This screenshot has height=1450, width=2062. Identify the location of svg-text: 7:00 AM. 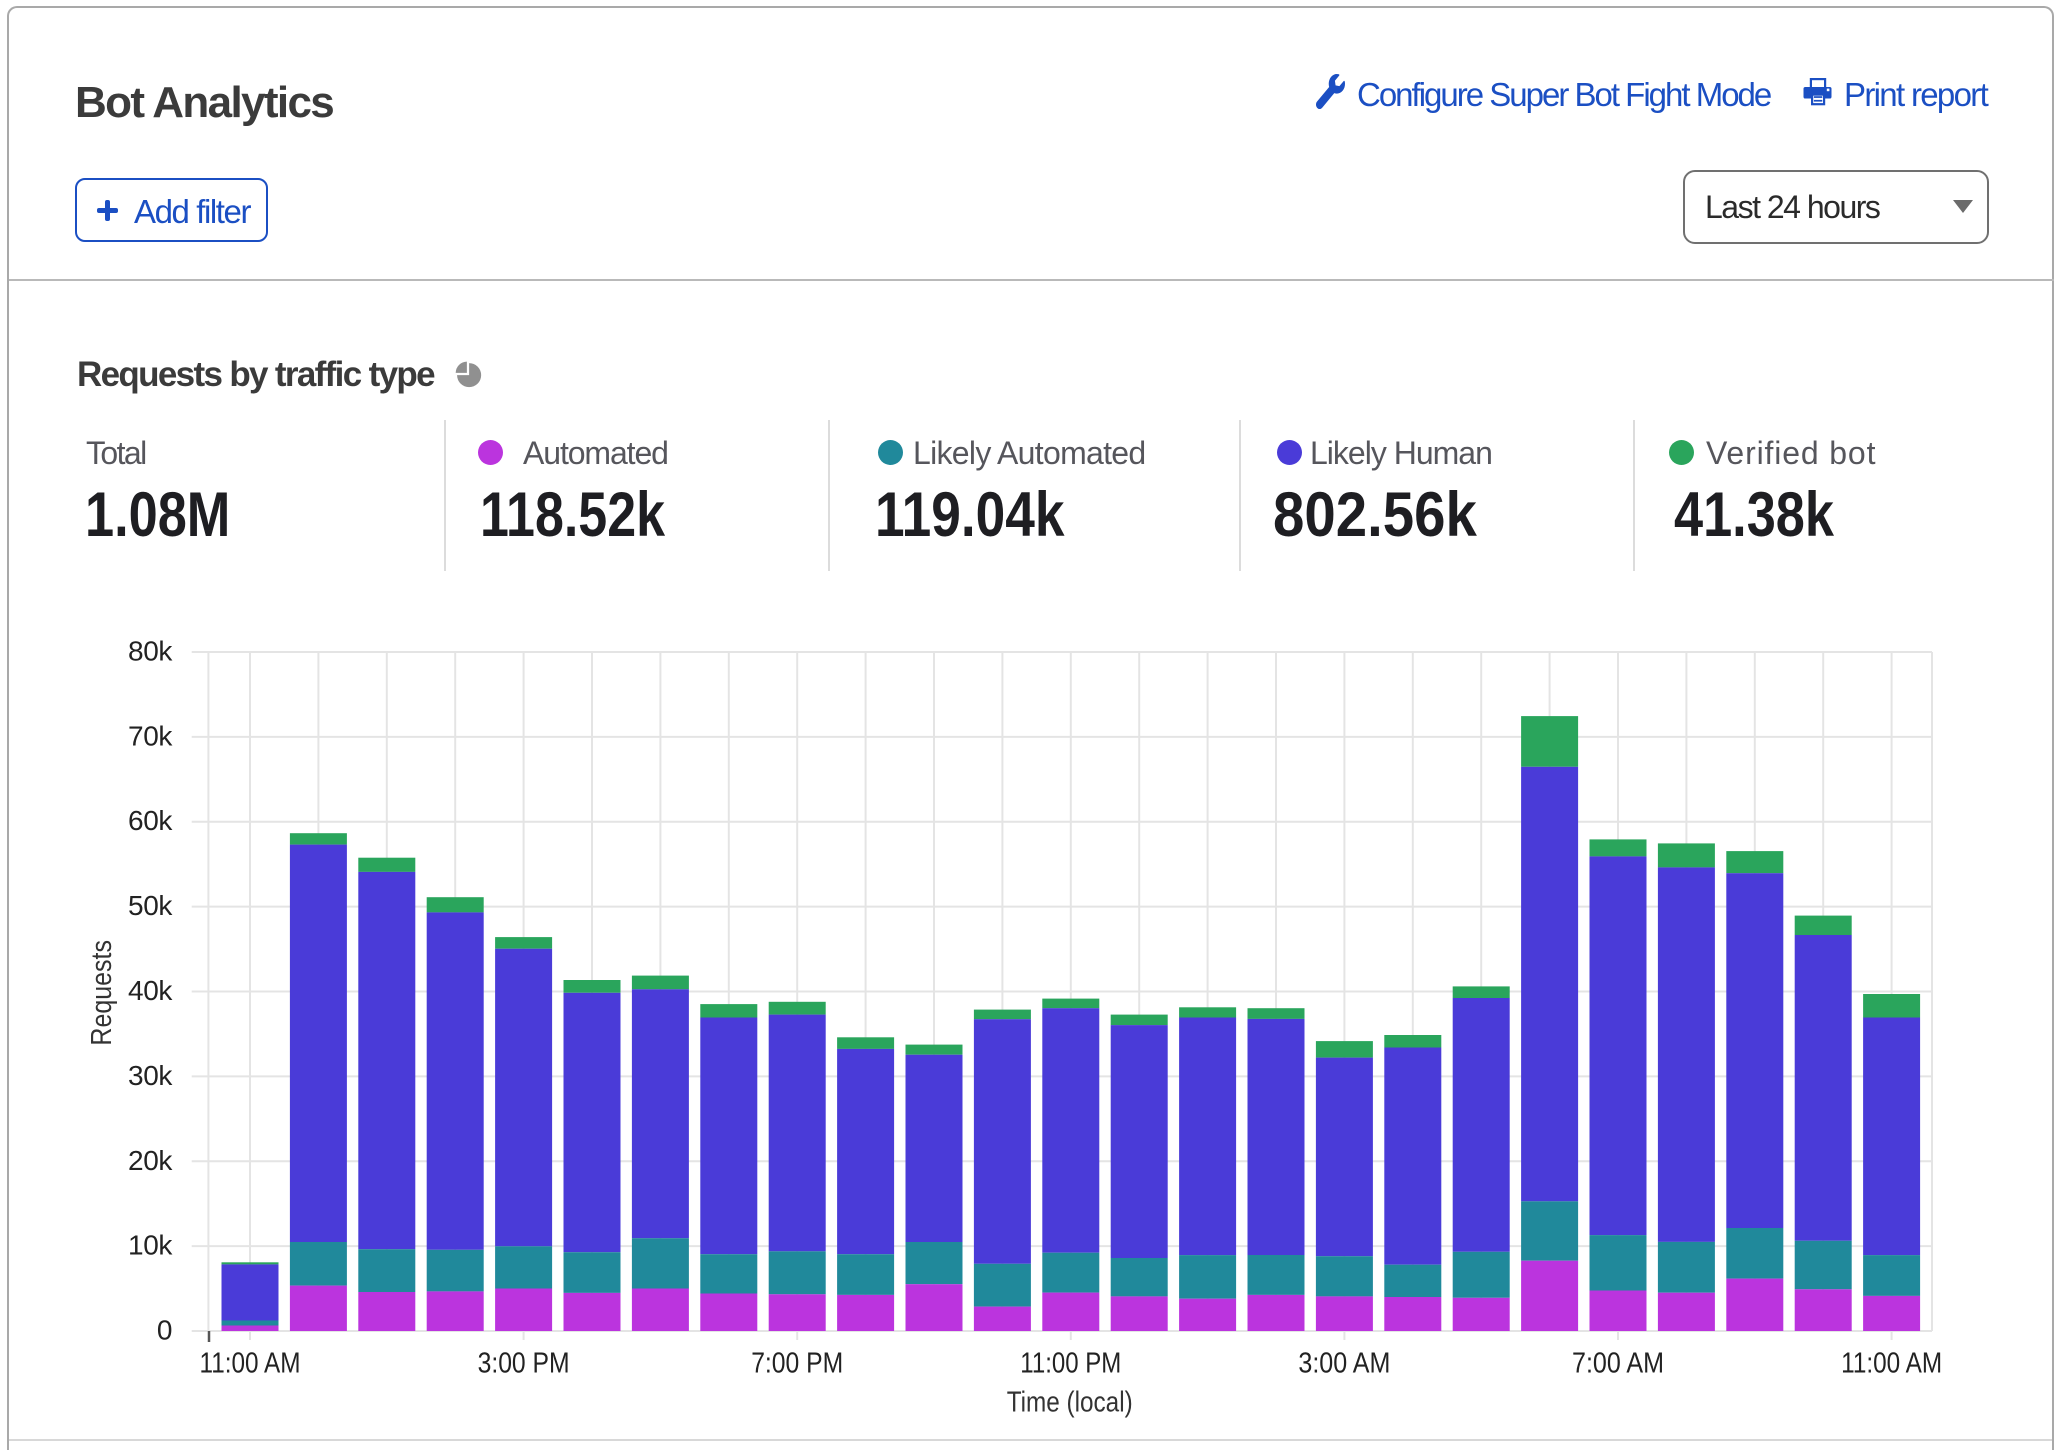
(1618, 1363).